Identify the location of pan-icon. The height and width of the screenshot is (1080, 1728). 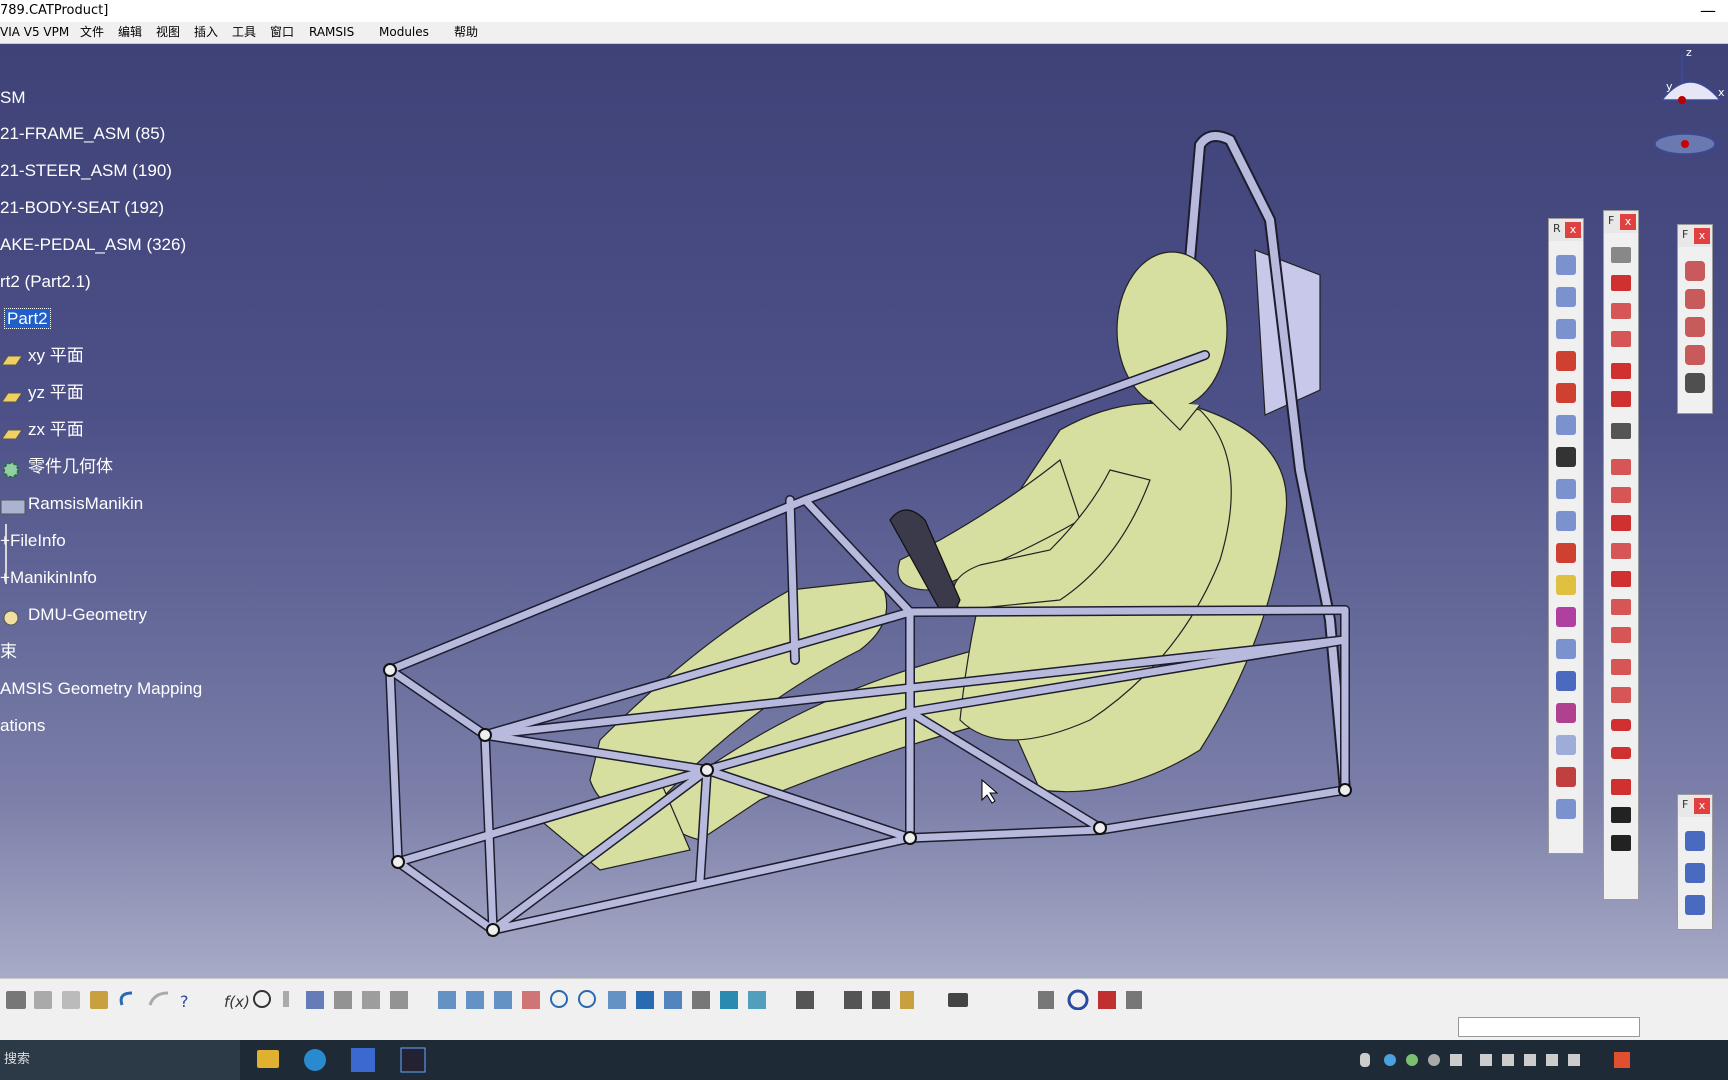
(503, 1000).